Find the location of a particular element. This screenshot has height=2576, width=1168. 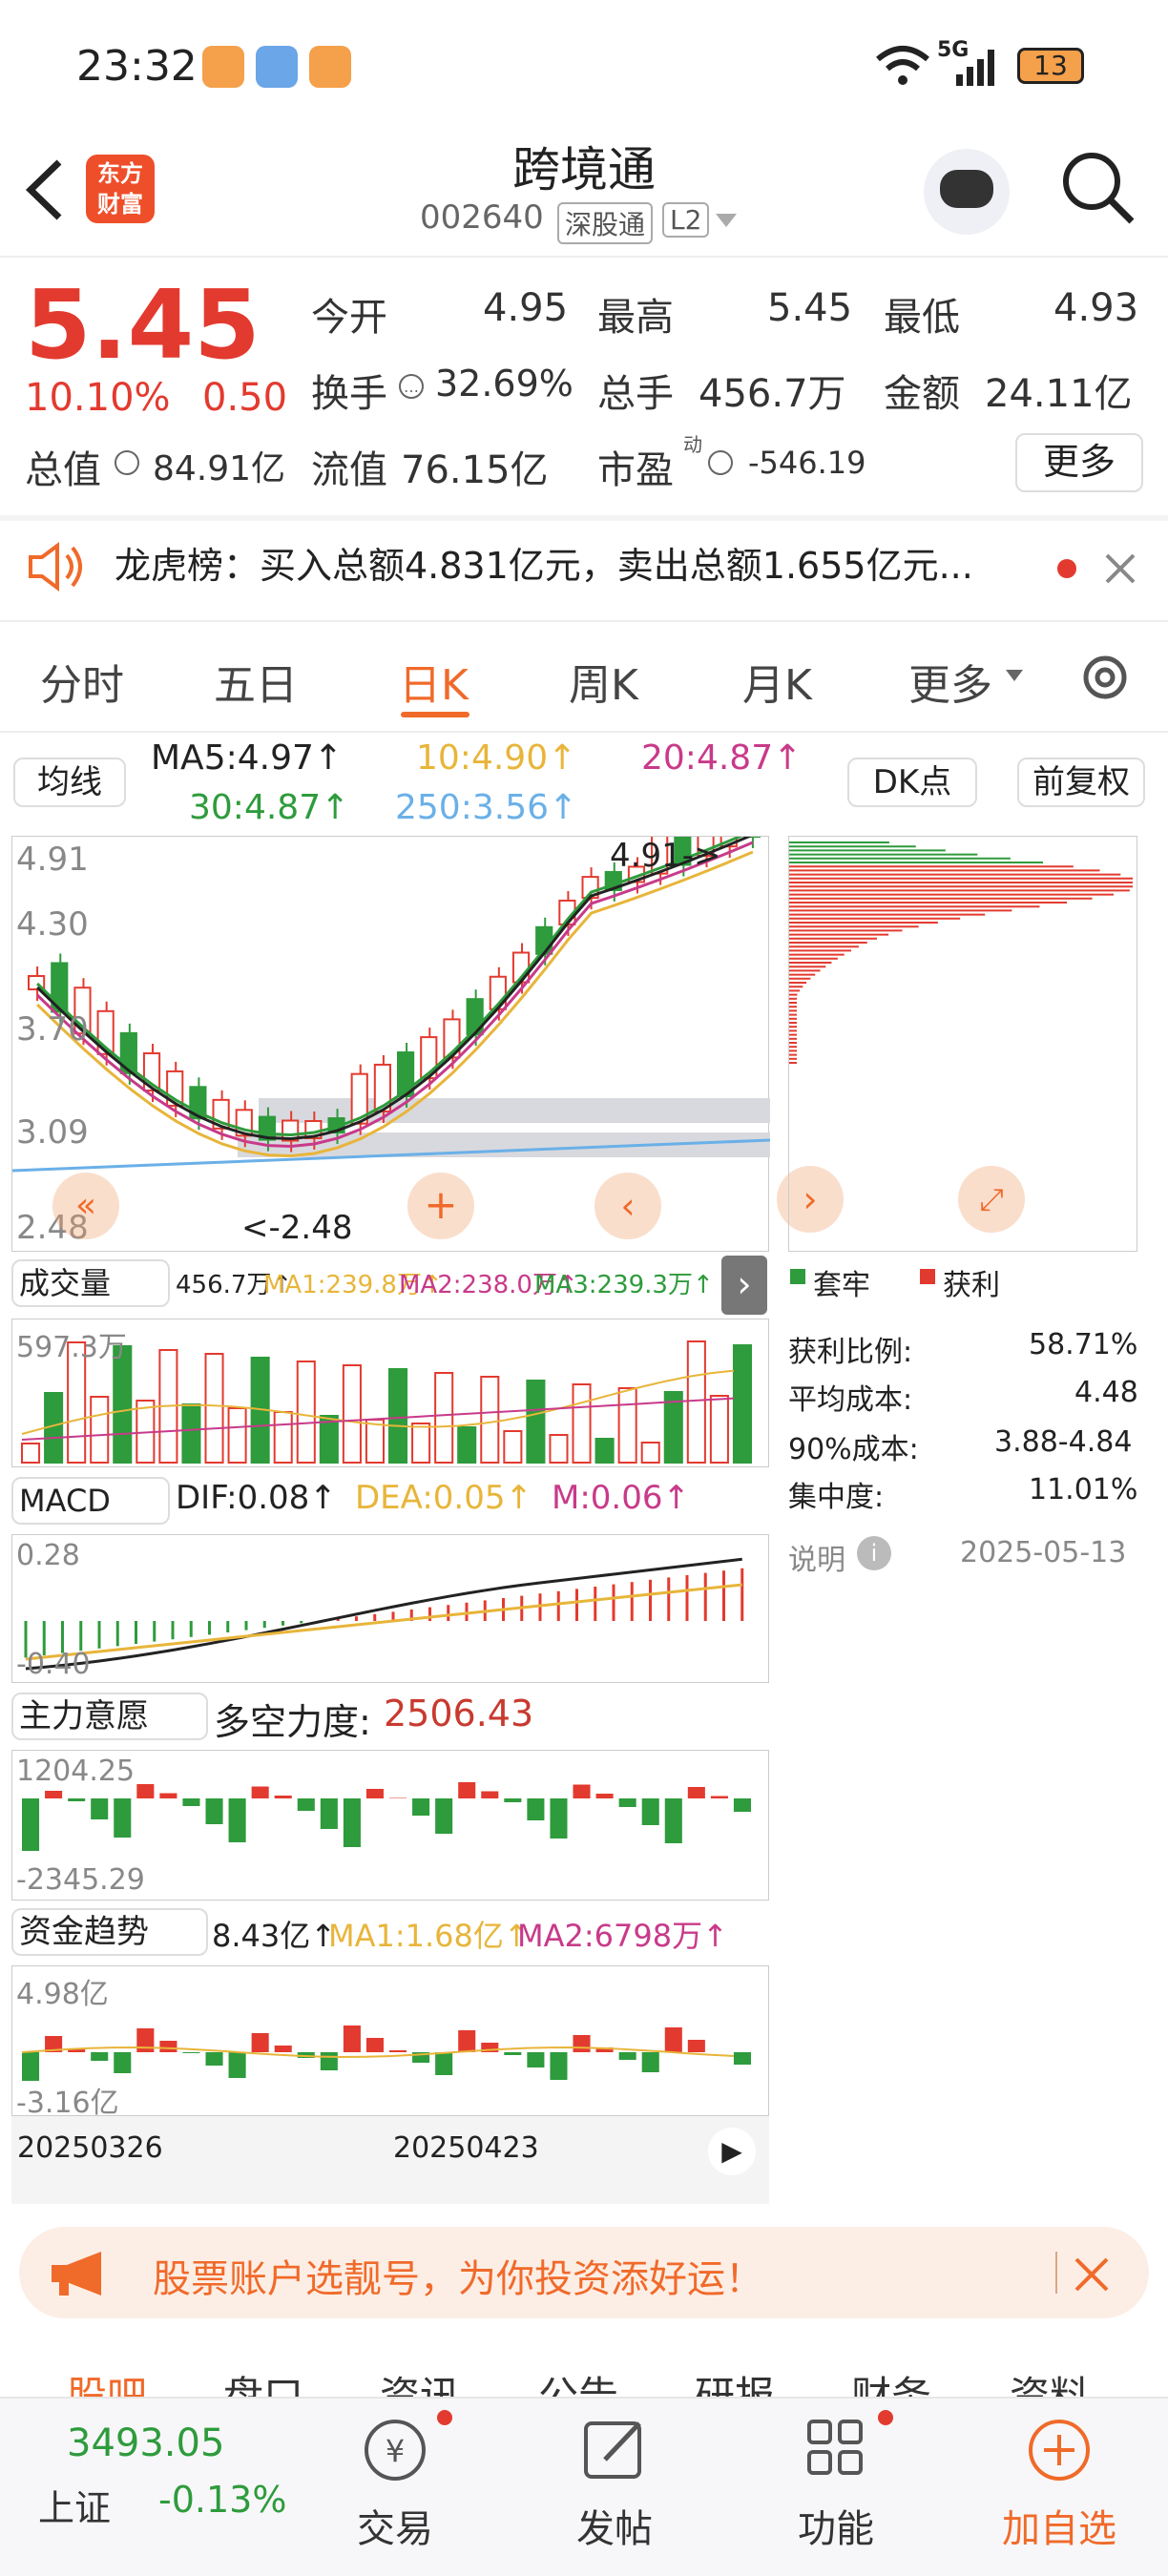

ma5-label: MA5:4.97↑ is located at coordinates (248, 758).